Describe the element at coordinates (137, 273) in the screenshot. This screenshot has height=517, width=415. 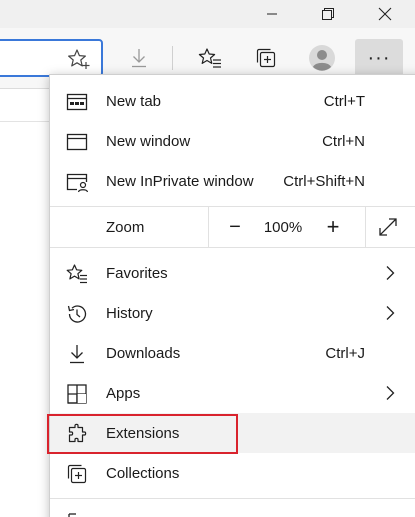
I see `menu-item-label: Favorites` at that location.